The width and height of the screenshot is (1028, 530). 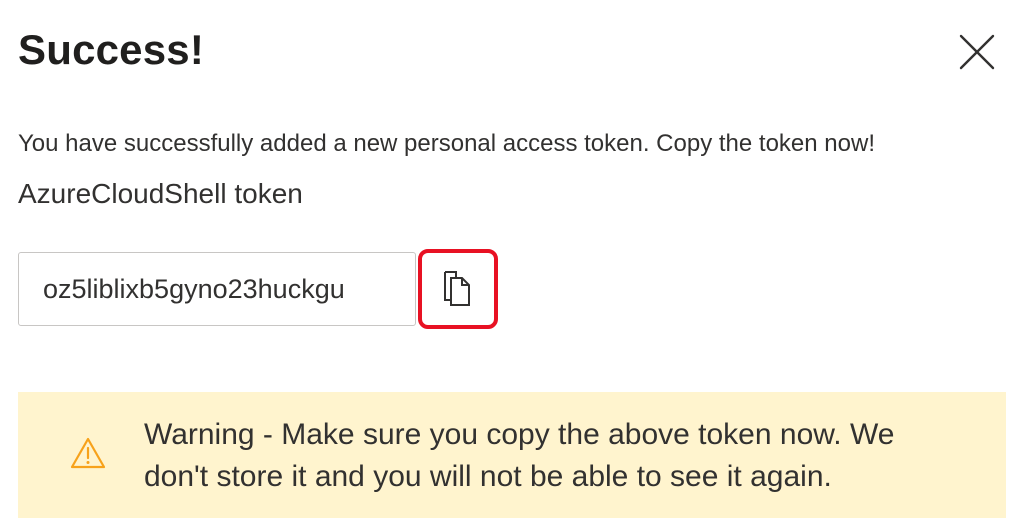 I want to click on warning-icon, so click(x=88, y=453).